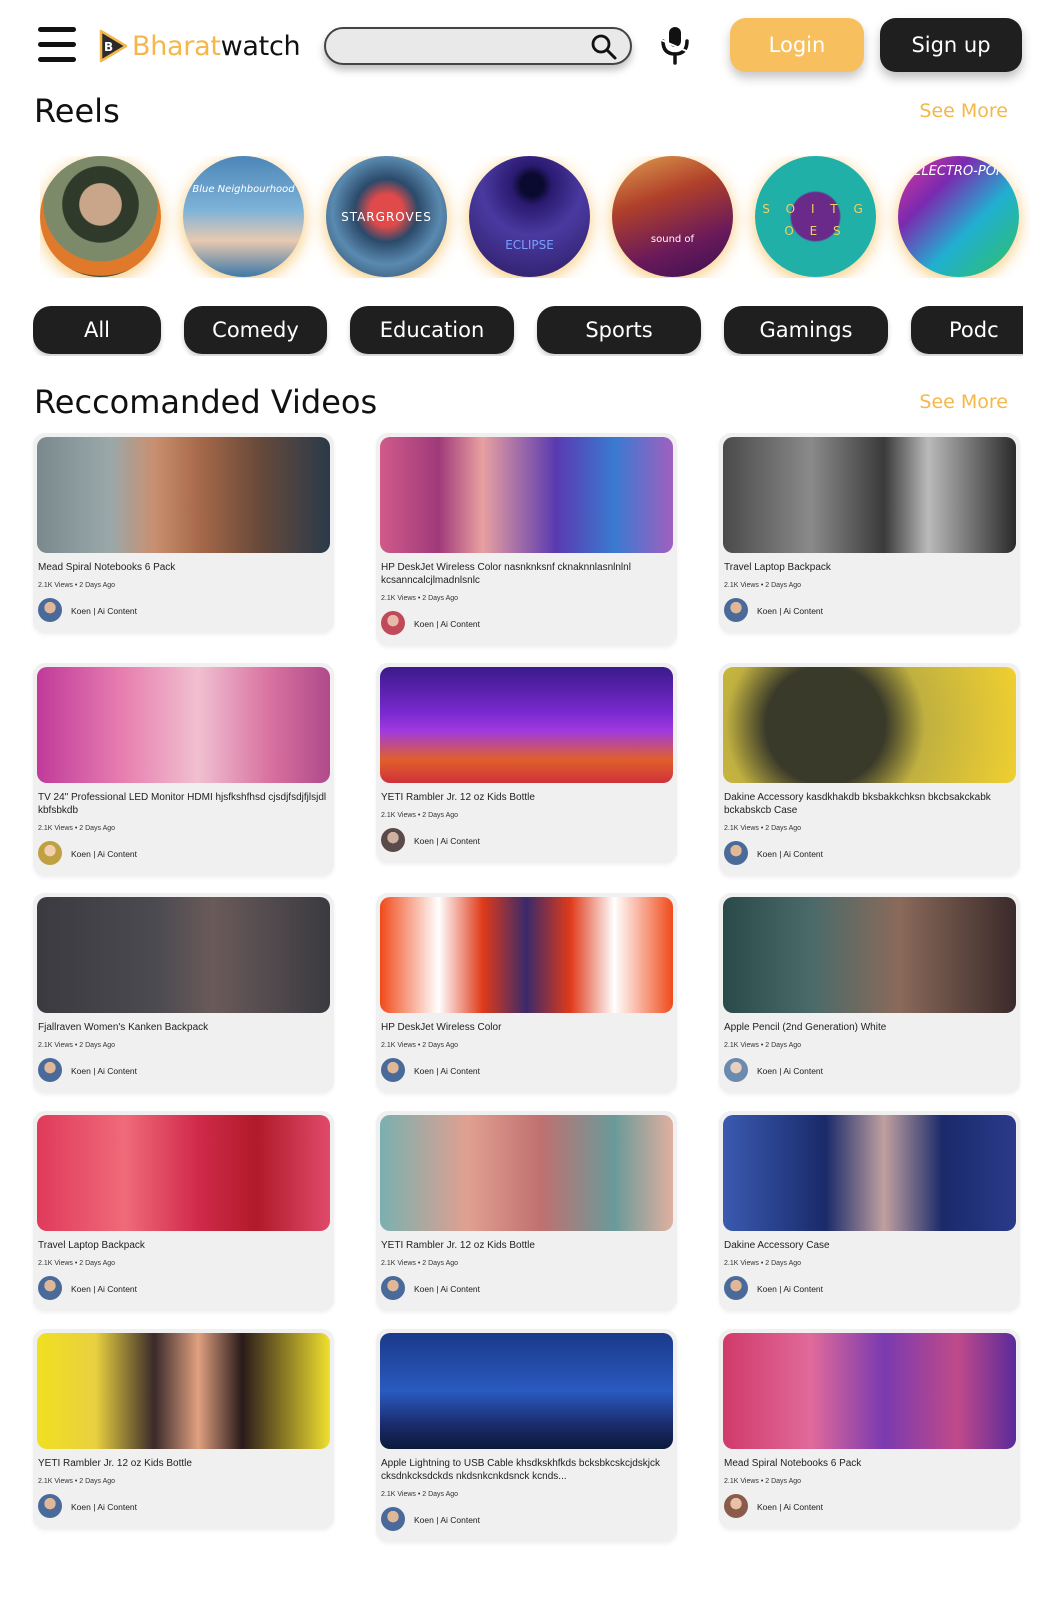 The height and width of the screenshot is (1600, 1050). I want to click on reel-item: ECLIPSE, so click(529, 216).